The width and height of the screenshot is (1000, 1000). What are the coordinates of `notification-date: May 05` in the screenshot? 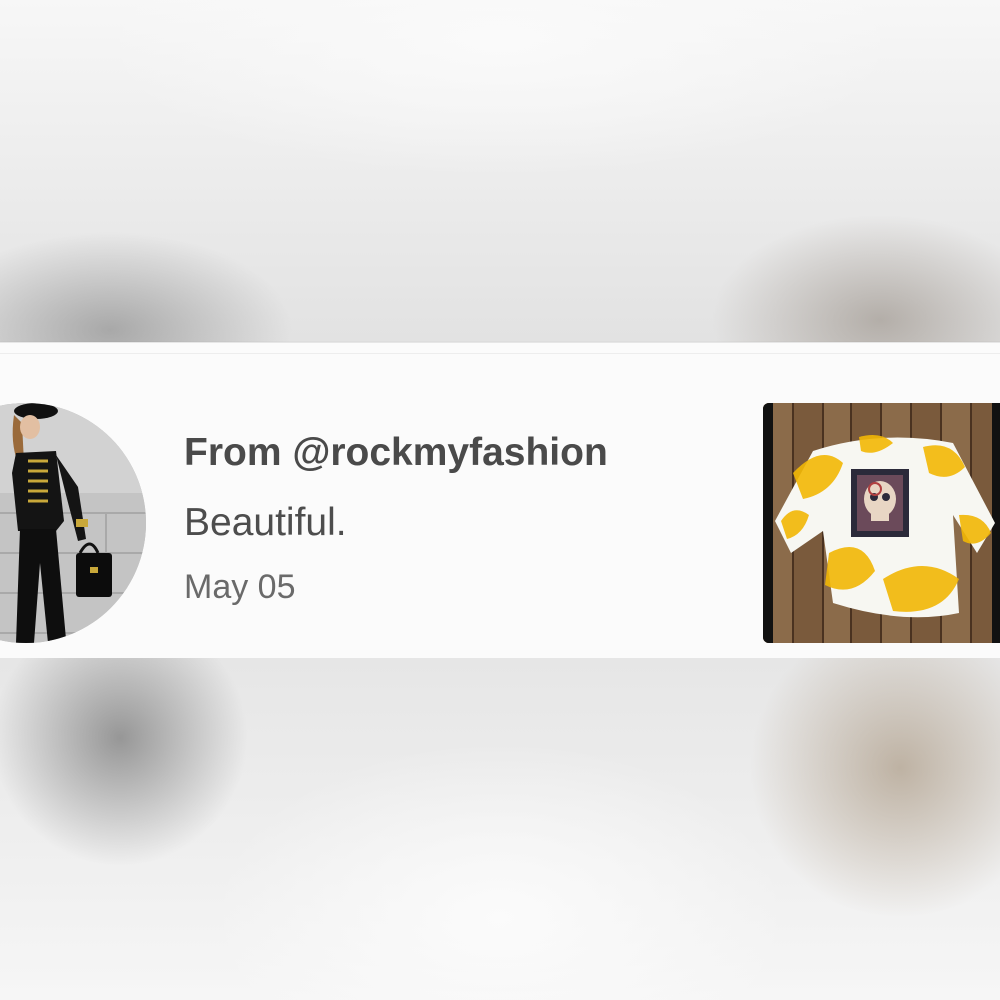 It's located at (240, 587).